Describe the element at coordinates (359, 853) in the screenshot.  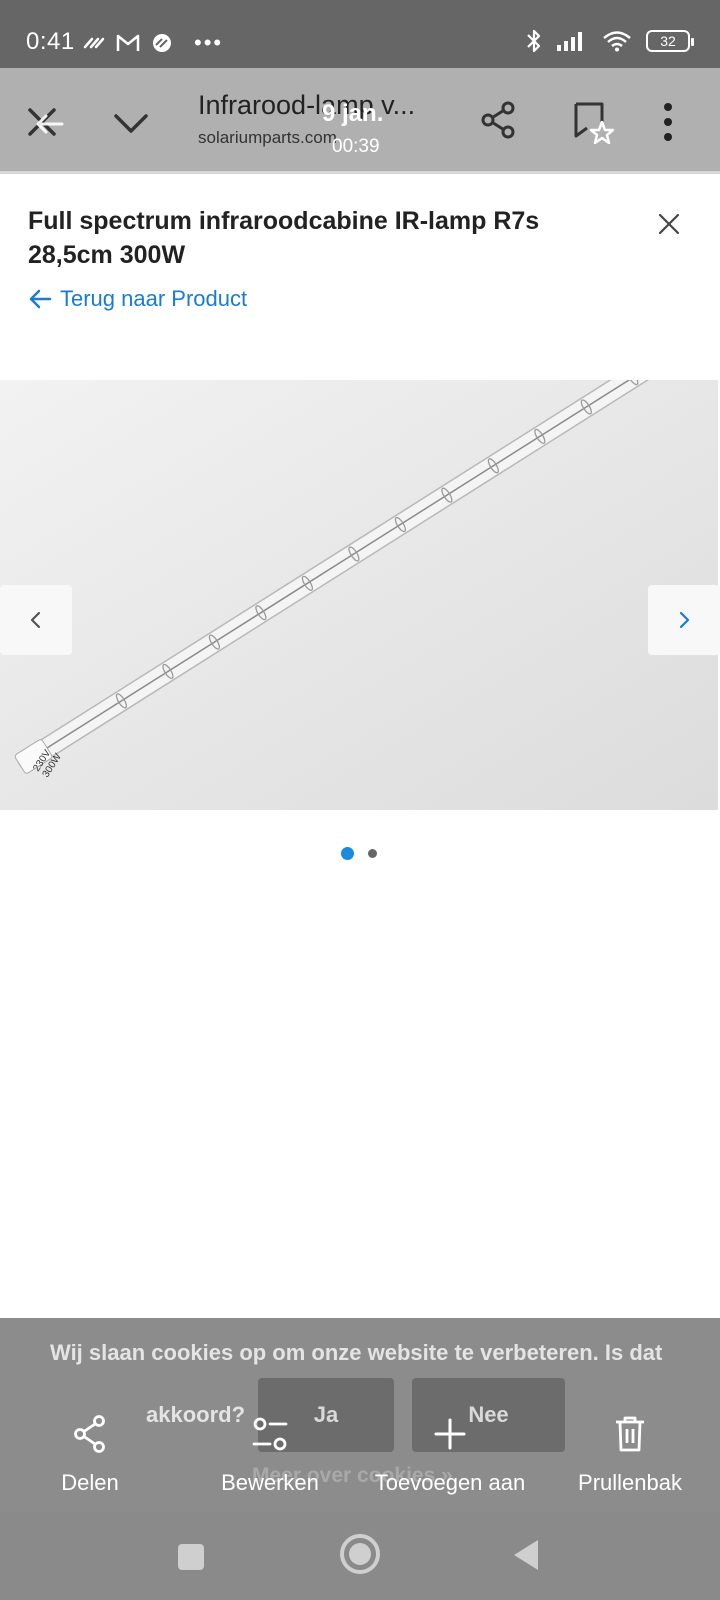
I see `gallery-pagination` at that location.